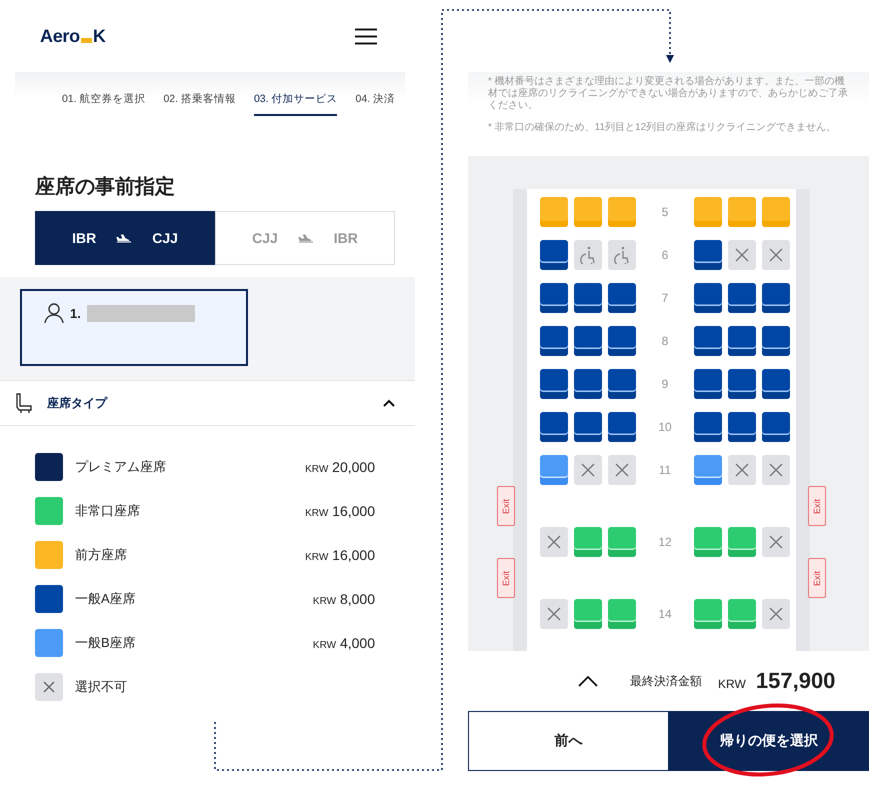  Describe the element at coordinates (108, 511) in the screenshot. I see `seat-type-label: 非常口座席` at that location.